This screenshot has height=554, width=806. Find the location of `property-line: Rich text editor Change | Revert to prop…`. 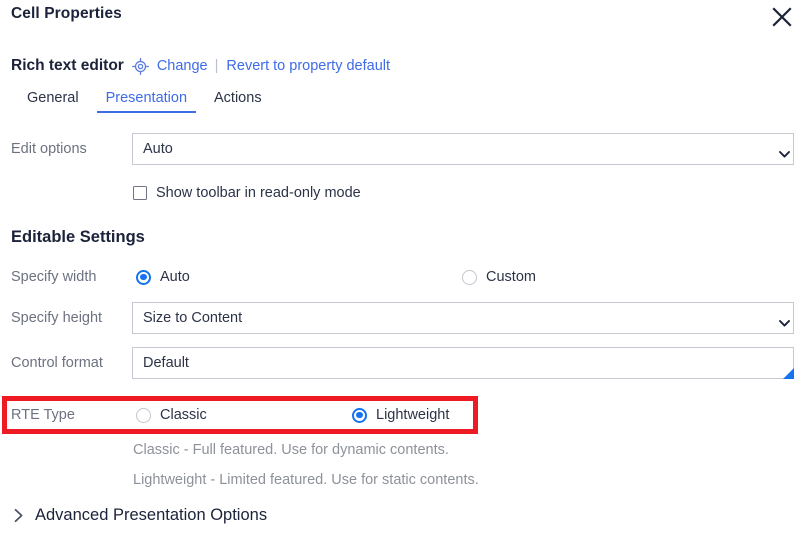

property-line: Rich text editor Change | Revert to prop… is located at coordinates (200, 66).